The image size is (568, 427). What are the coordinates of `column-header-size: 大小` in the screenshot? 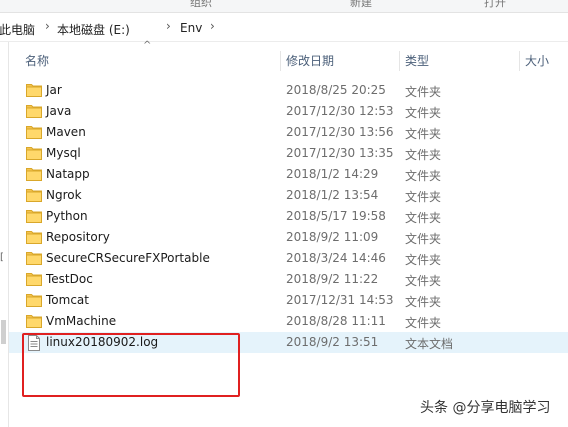 It's located at (544, 61).